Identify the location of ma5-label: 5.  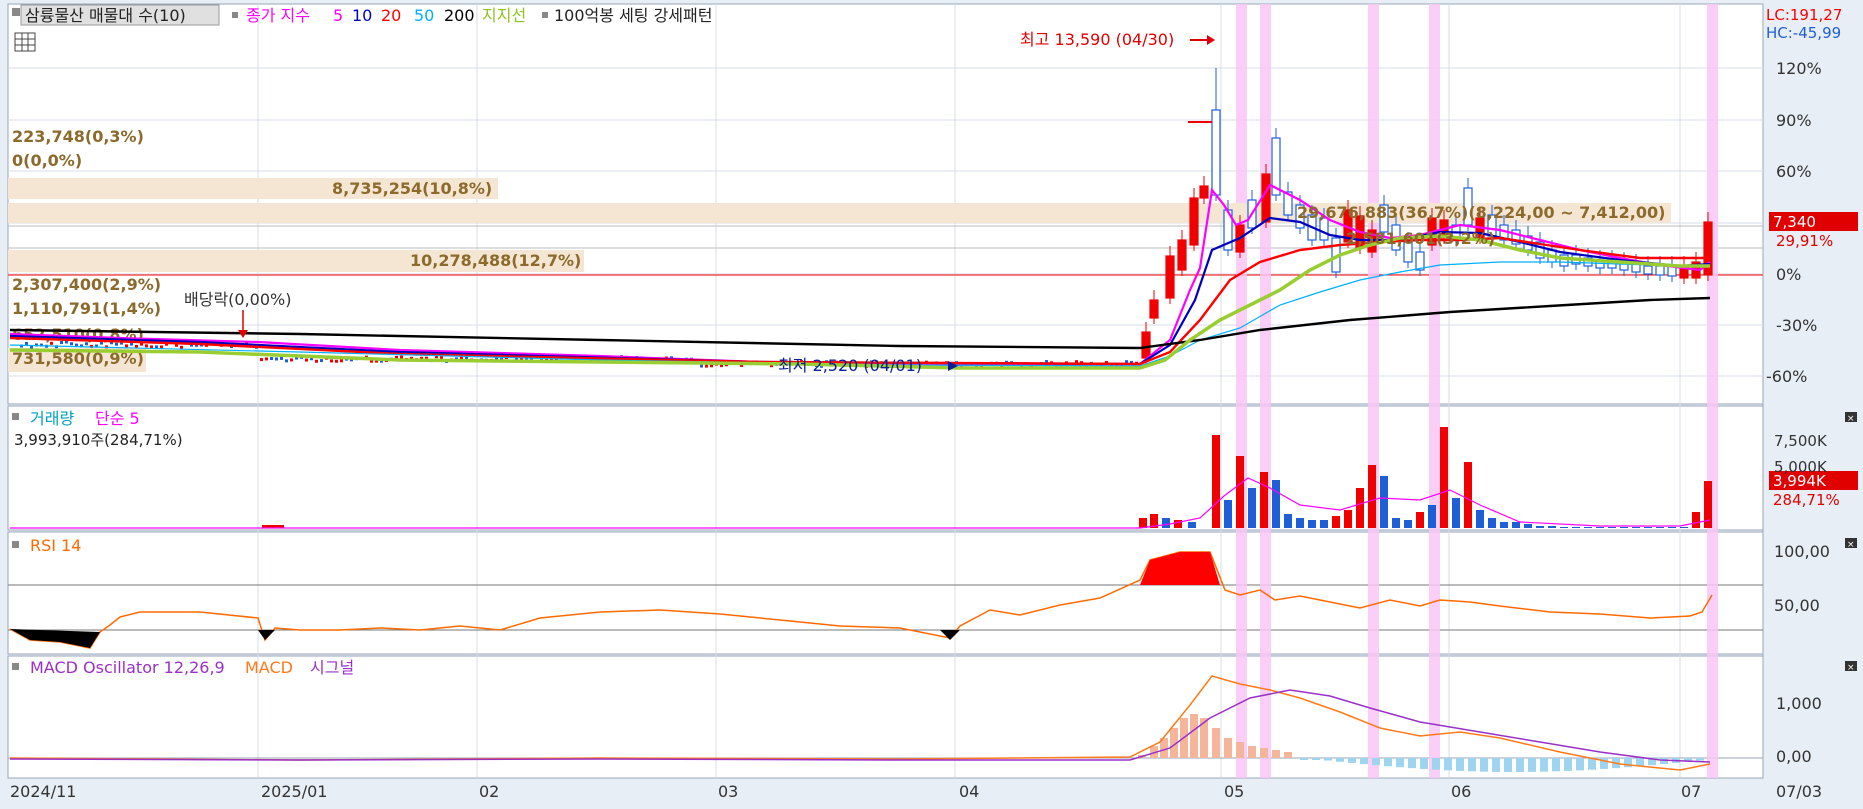
(338, 15).